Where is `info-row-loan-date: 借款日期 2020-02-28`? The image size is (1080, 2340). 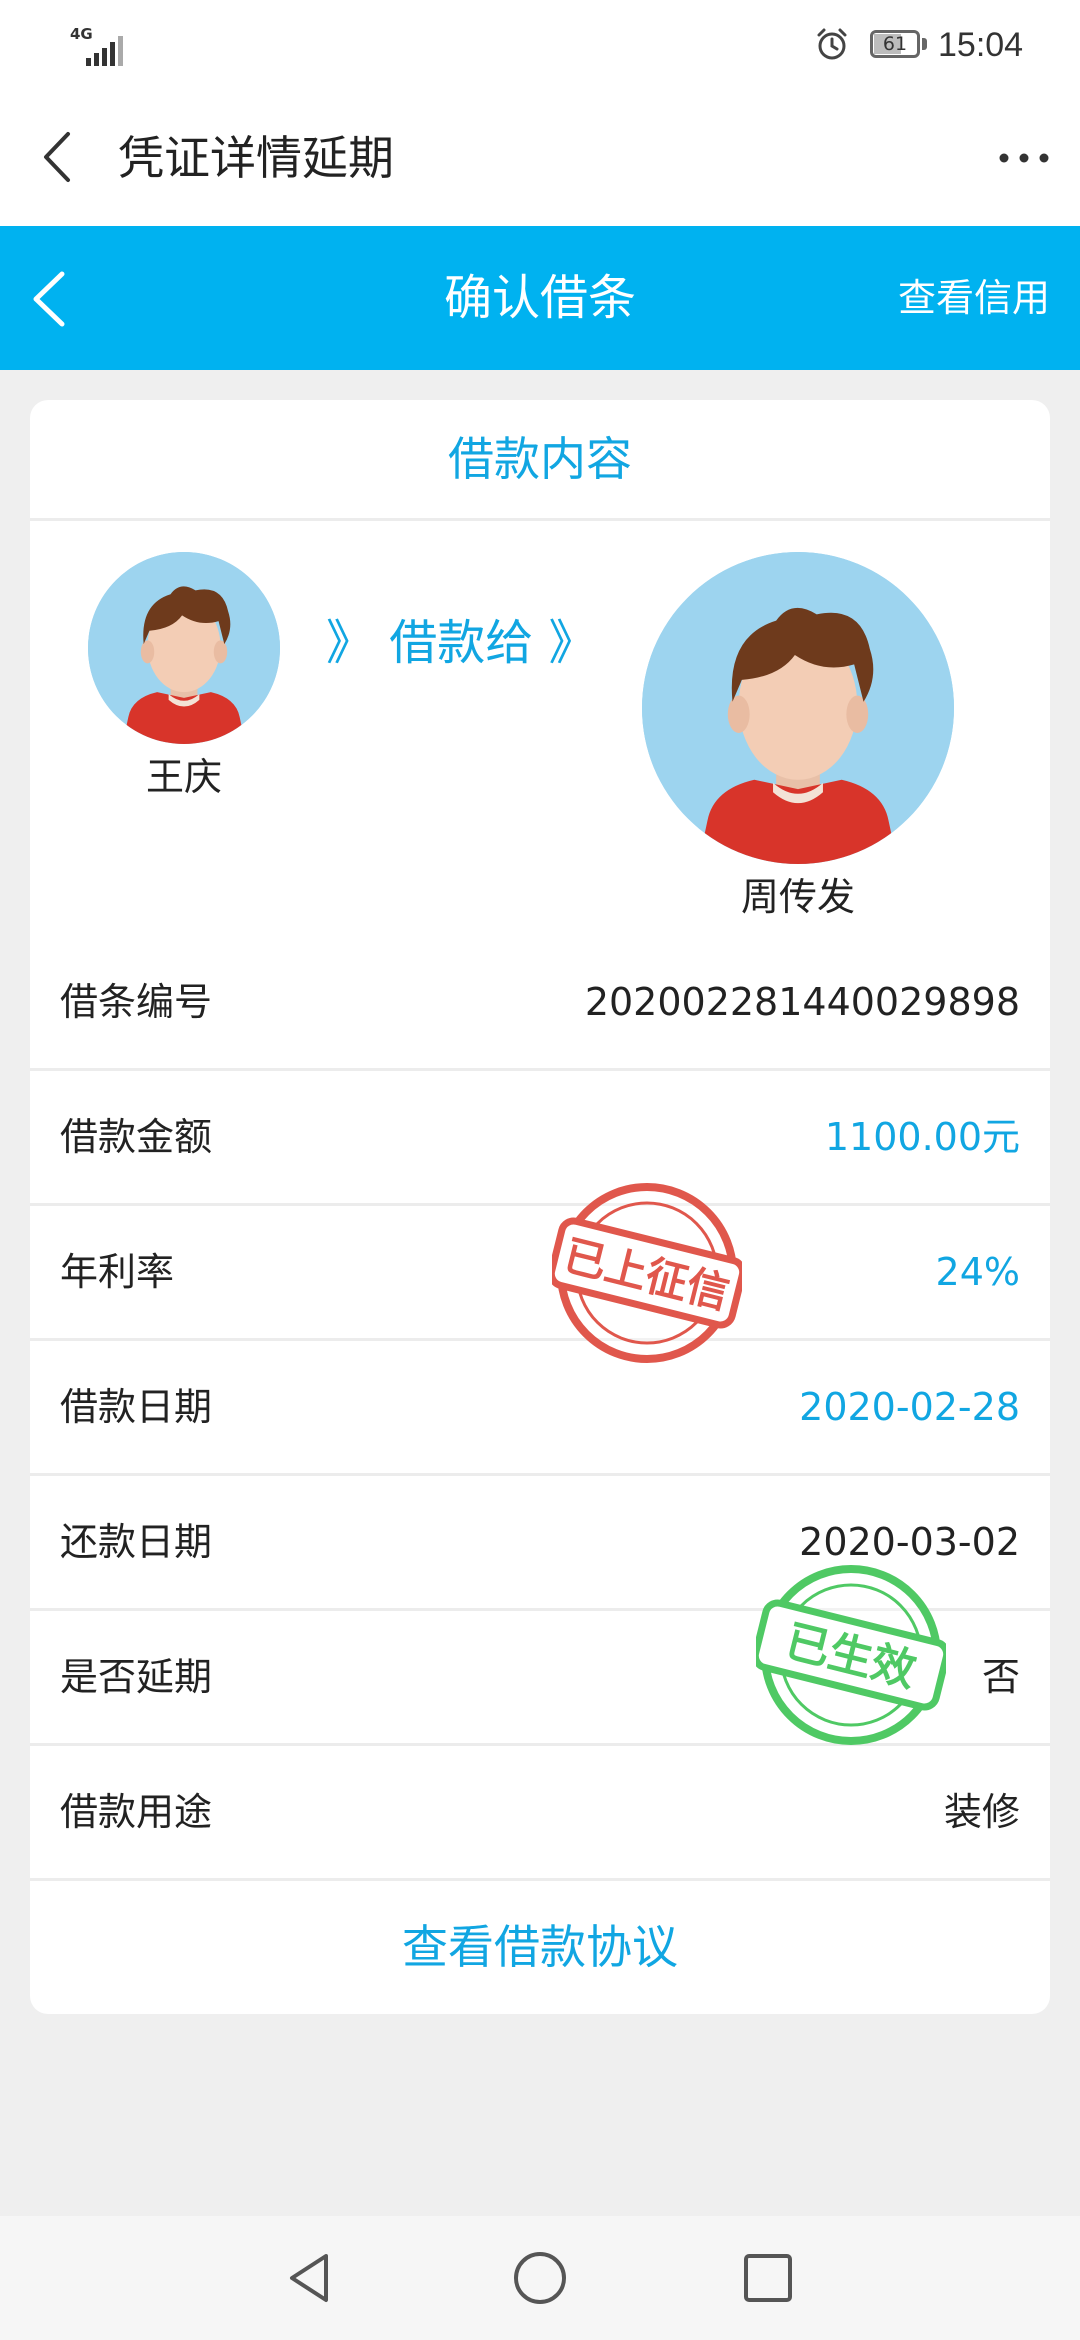 info-row-loan-date: 借款日期 2020-02-28 is located at coordinates (540, 1407).